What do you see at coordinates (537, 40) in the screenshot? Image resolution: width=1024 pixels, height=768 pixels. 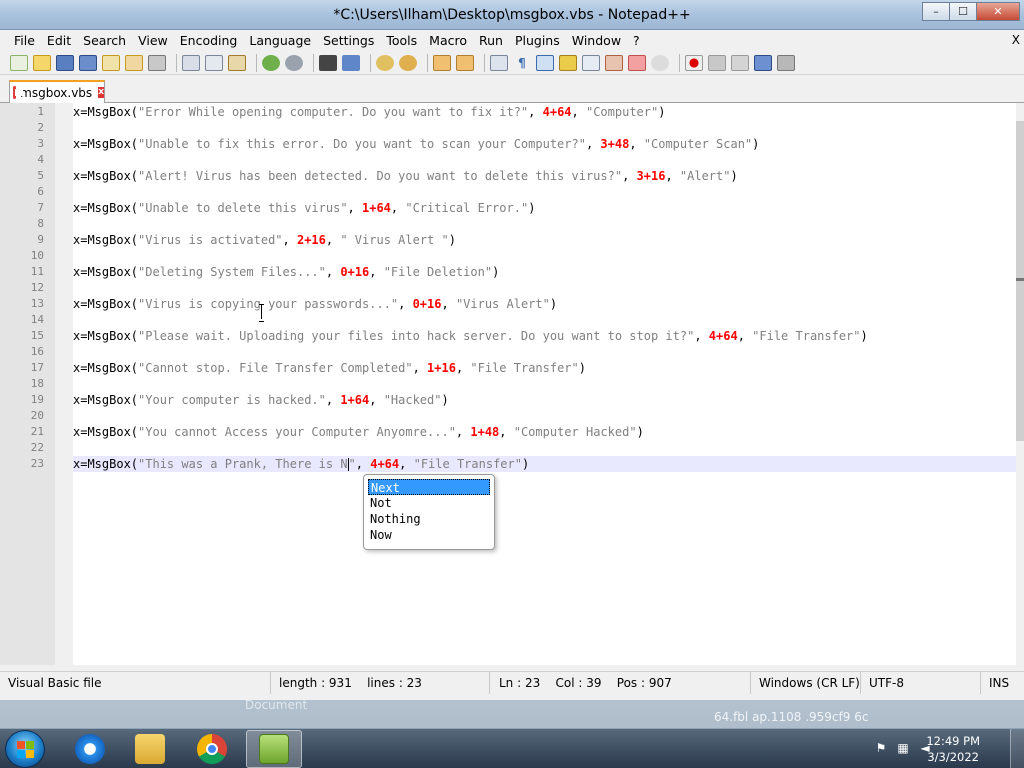 I see `menu-plugins: Plugins` at bounding box center [537, 40].